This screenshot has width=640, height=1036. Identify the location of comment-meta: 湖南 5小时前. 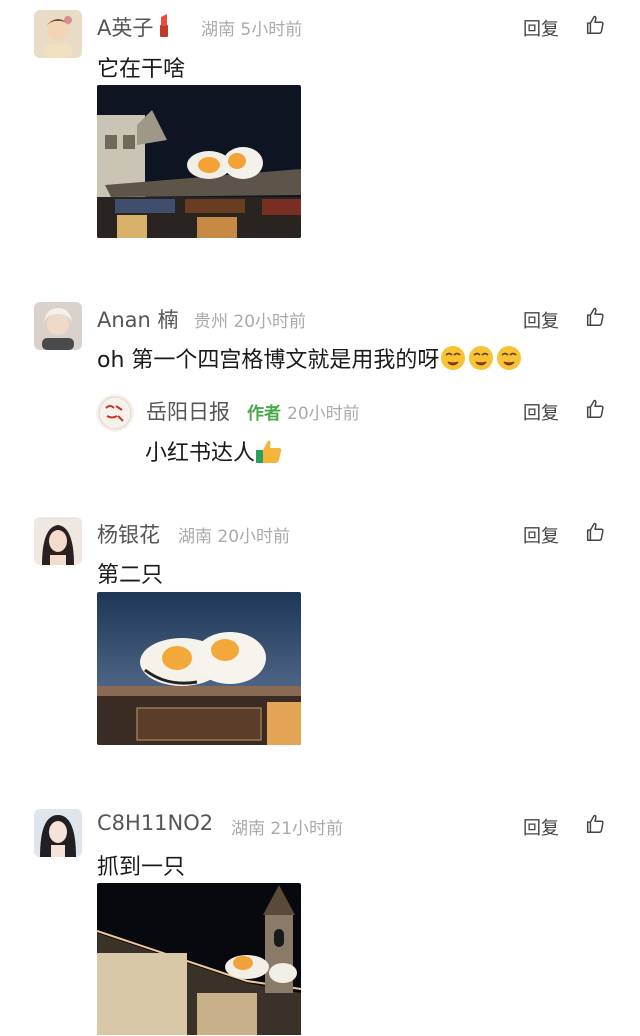
(251, 27).